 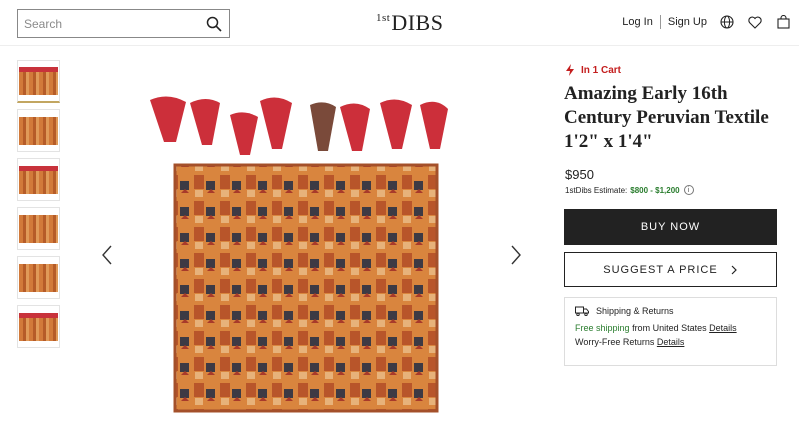 I want to click on shipping-heading: Shipping & Returns, so click(x=670, y=311).